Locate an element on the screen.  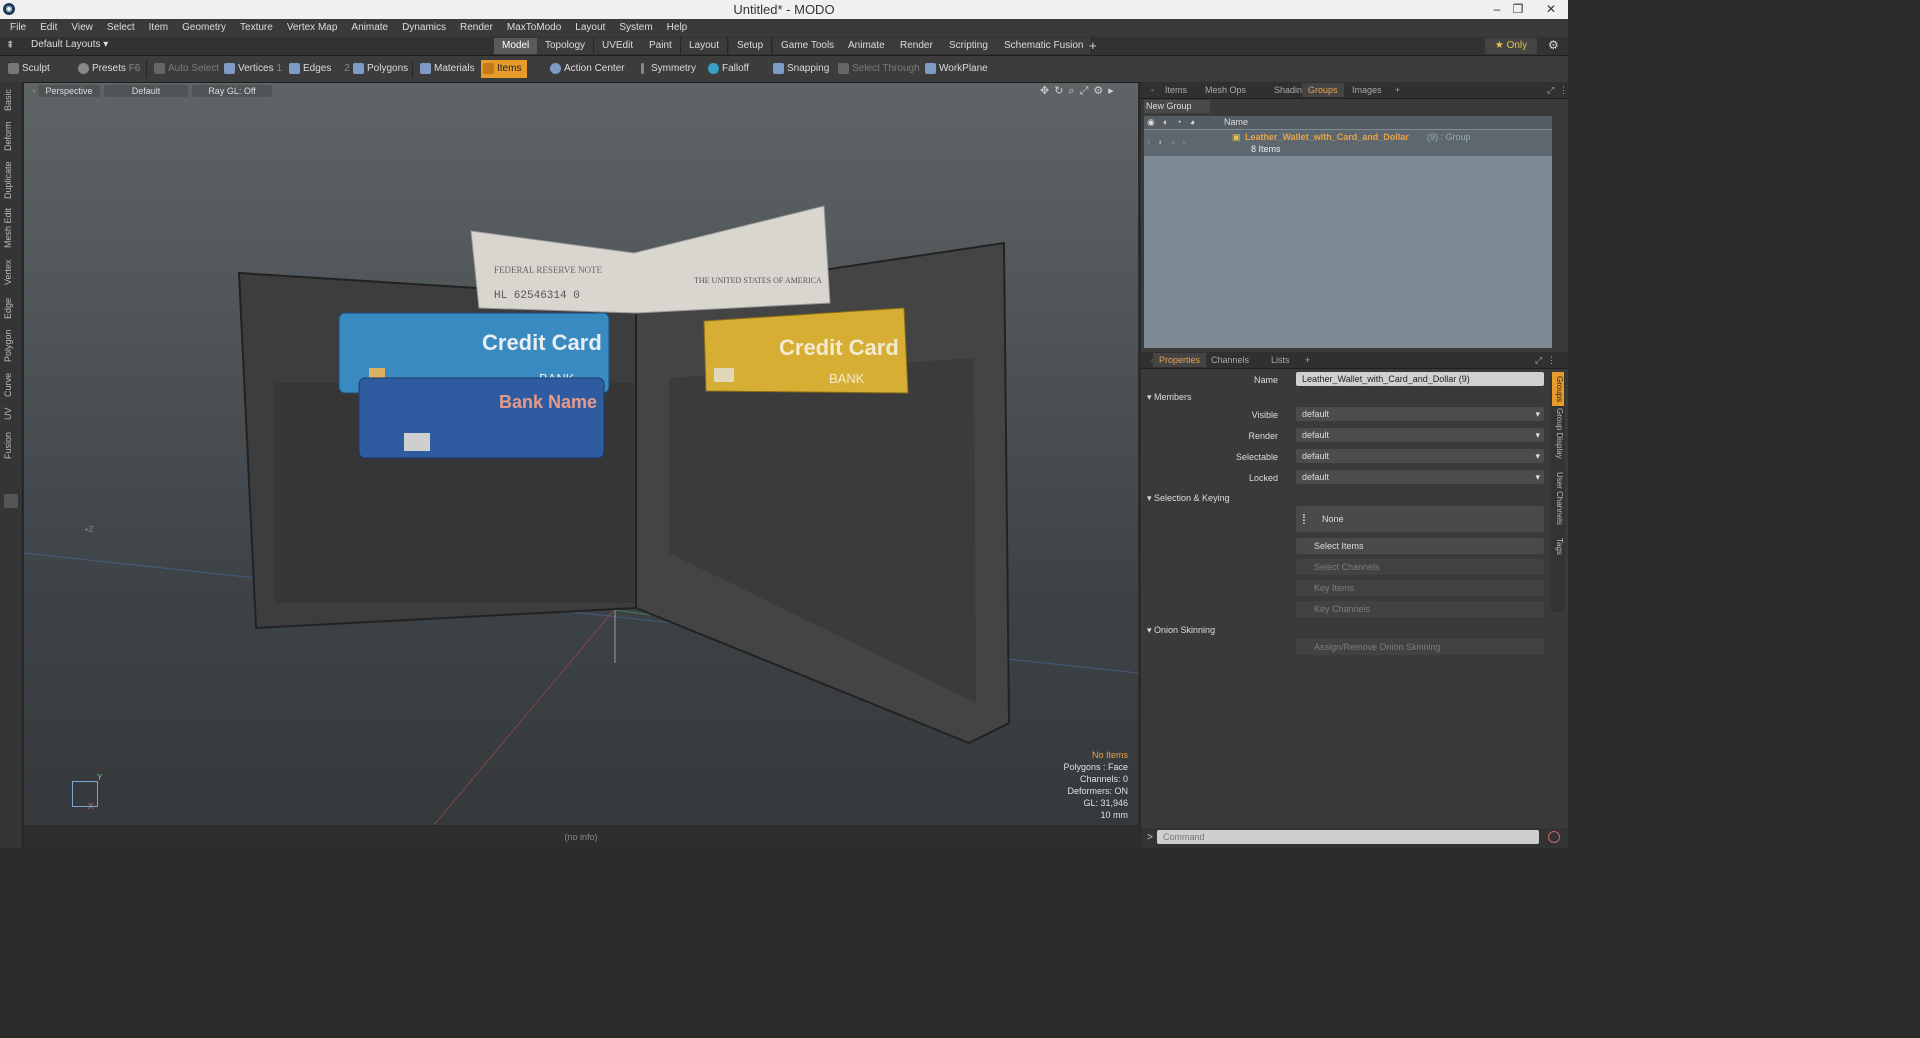
locked-dropdown: default ▾ is located at coordinates (1420, 477).